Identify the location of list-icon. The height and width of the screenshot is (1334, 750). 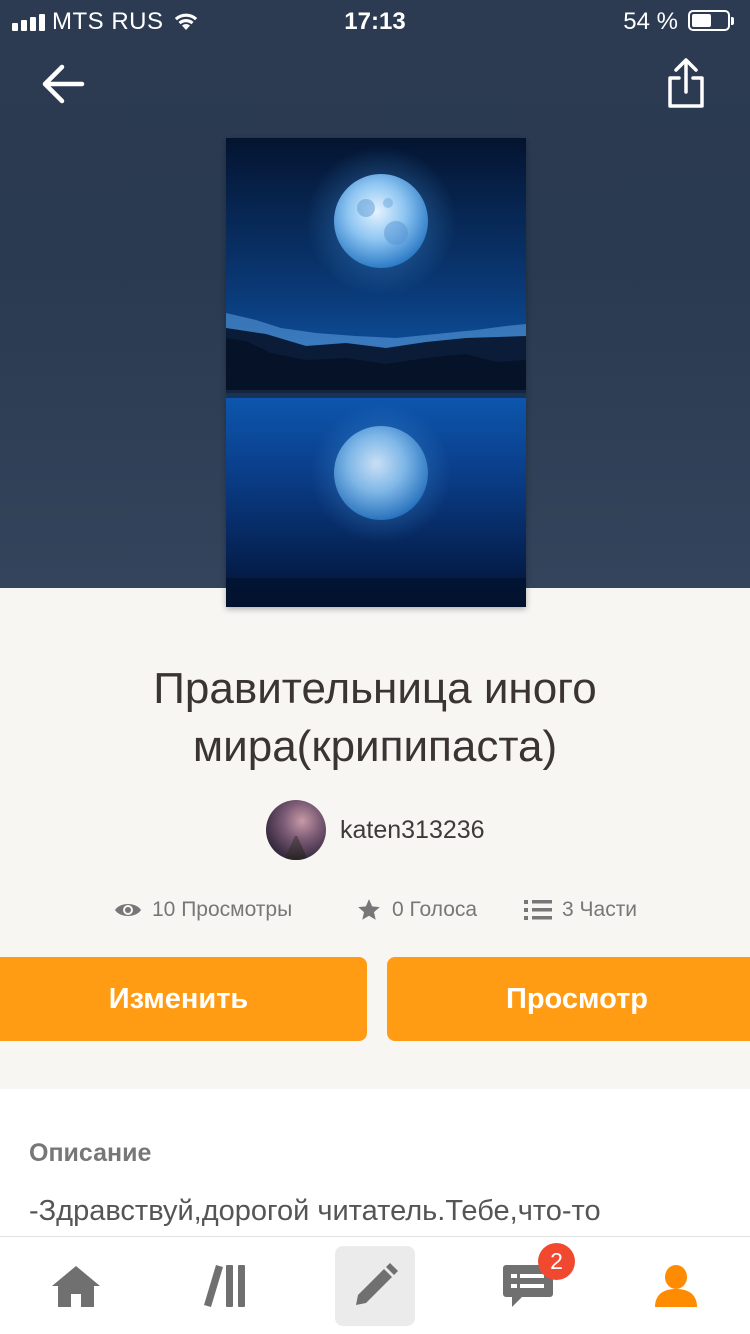
(538, 910).